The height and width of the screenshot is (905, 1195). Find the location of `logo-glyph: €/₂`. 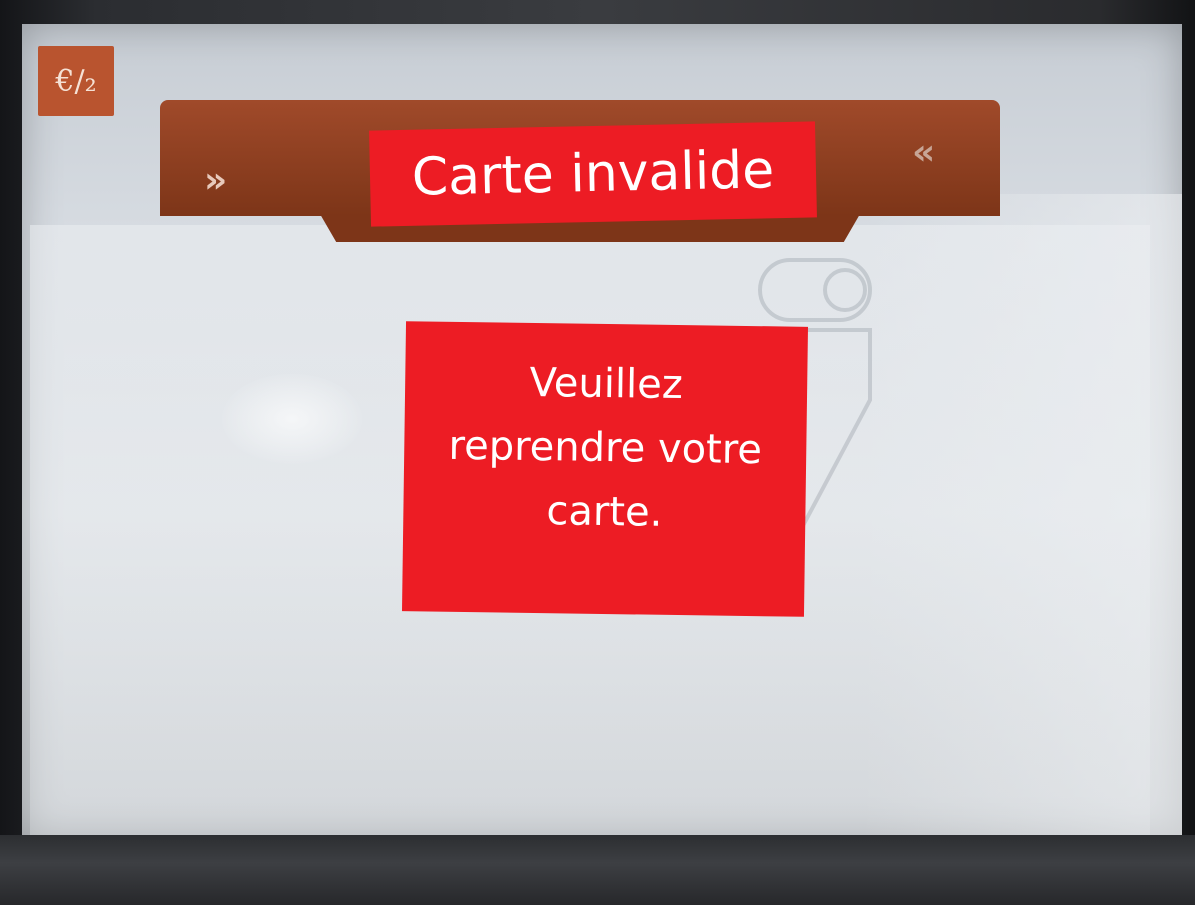

logo-glyph: €/₂ is located at coordinates (76, 81).